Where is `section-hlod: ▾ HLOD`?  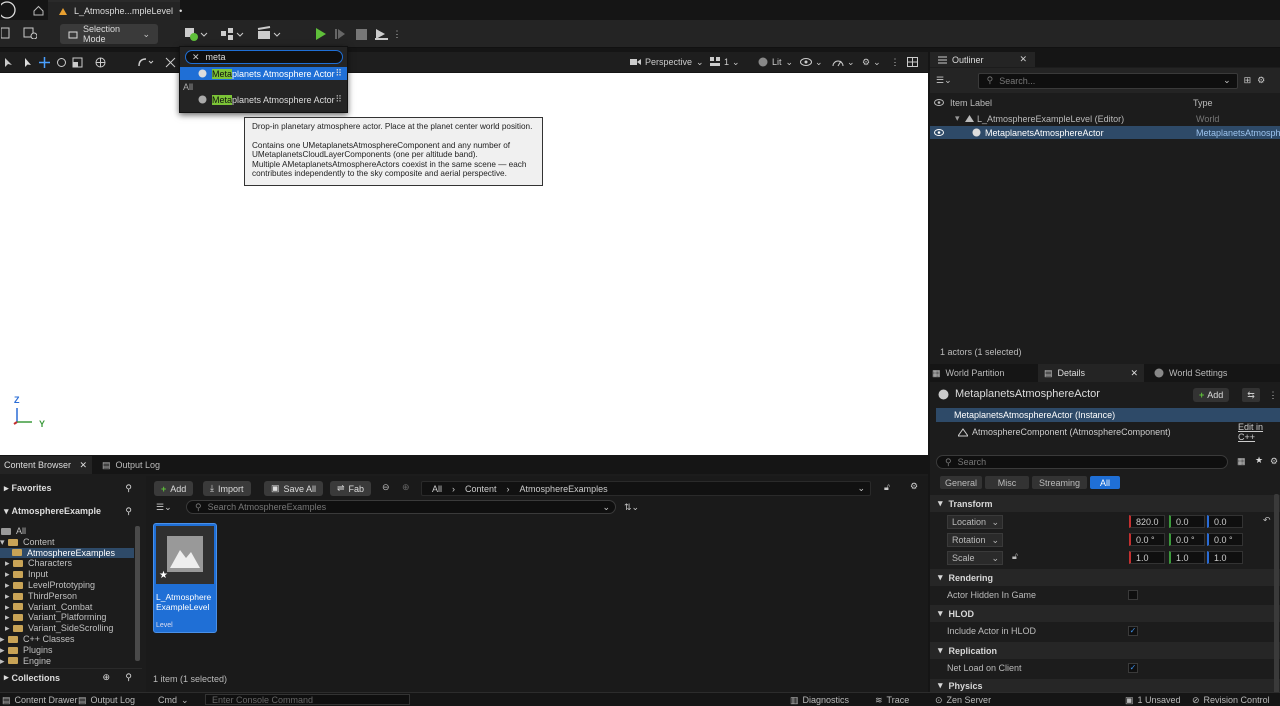
section-hlod: ▾ HLOD is located at coordinates (1105, 613).